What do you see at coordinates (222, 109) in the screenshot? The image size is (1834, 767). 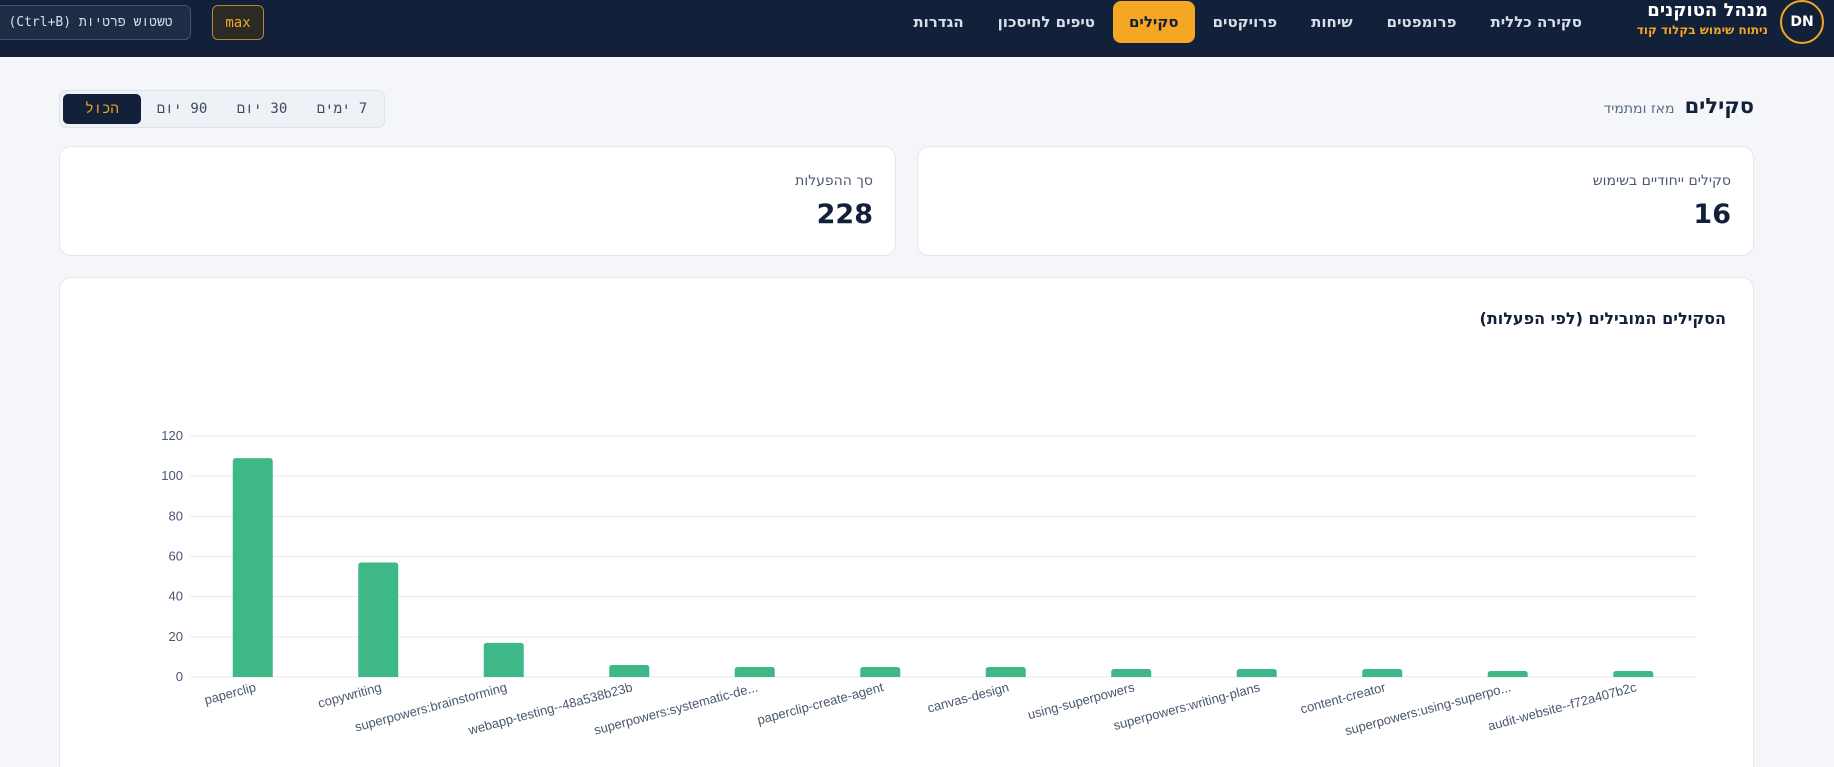 I see `time-range-selector: 7 ימים 30 יום 90 יום הכול` at bounding box center [222, 109].